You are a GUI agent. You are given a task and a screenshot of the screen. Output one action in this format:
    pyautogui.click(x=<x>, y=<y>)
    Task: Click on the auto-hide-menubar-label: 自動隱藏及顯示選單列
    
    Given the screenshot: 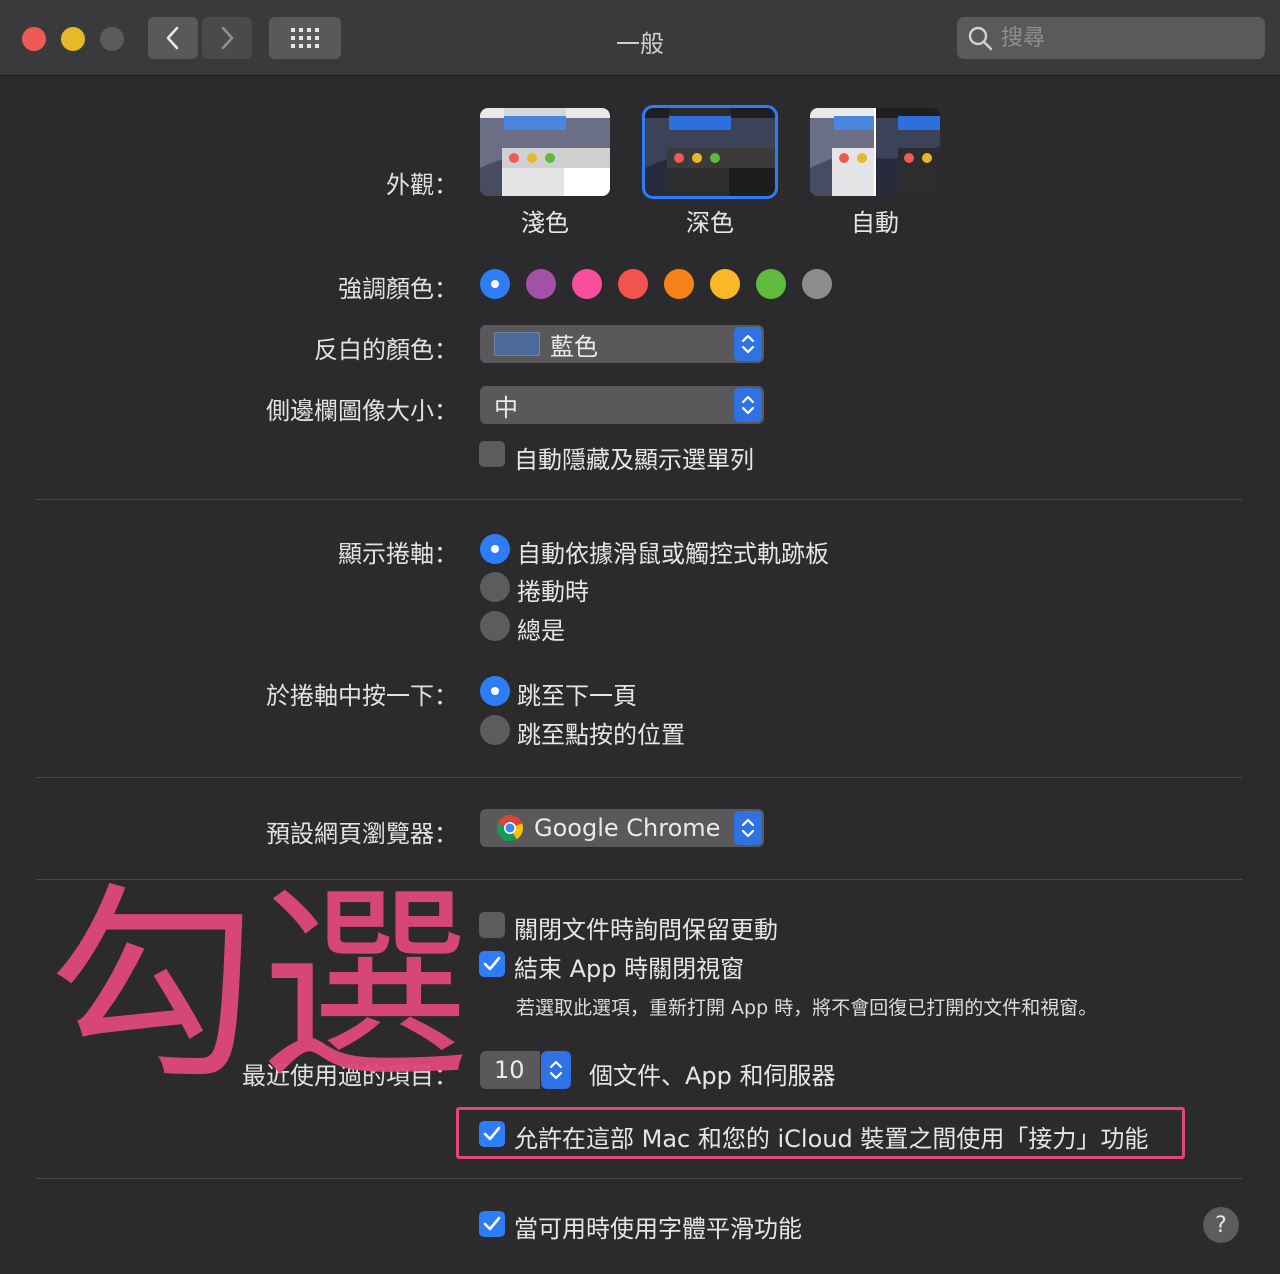 What is the action you would take?
    pyautogui.click(x=634, y=460)
    